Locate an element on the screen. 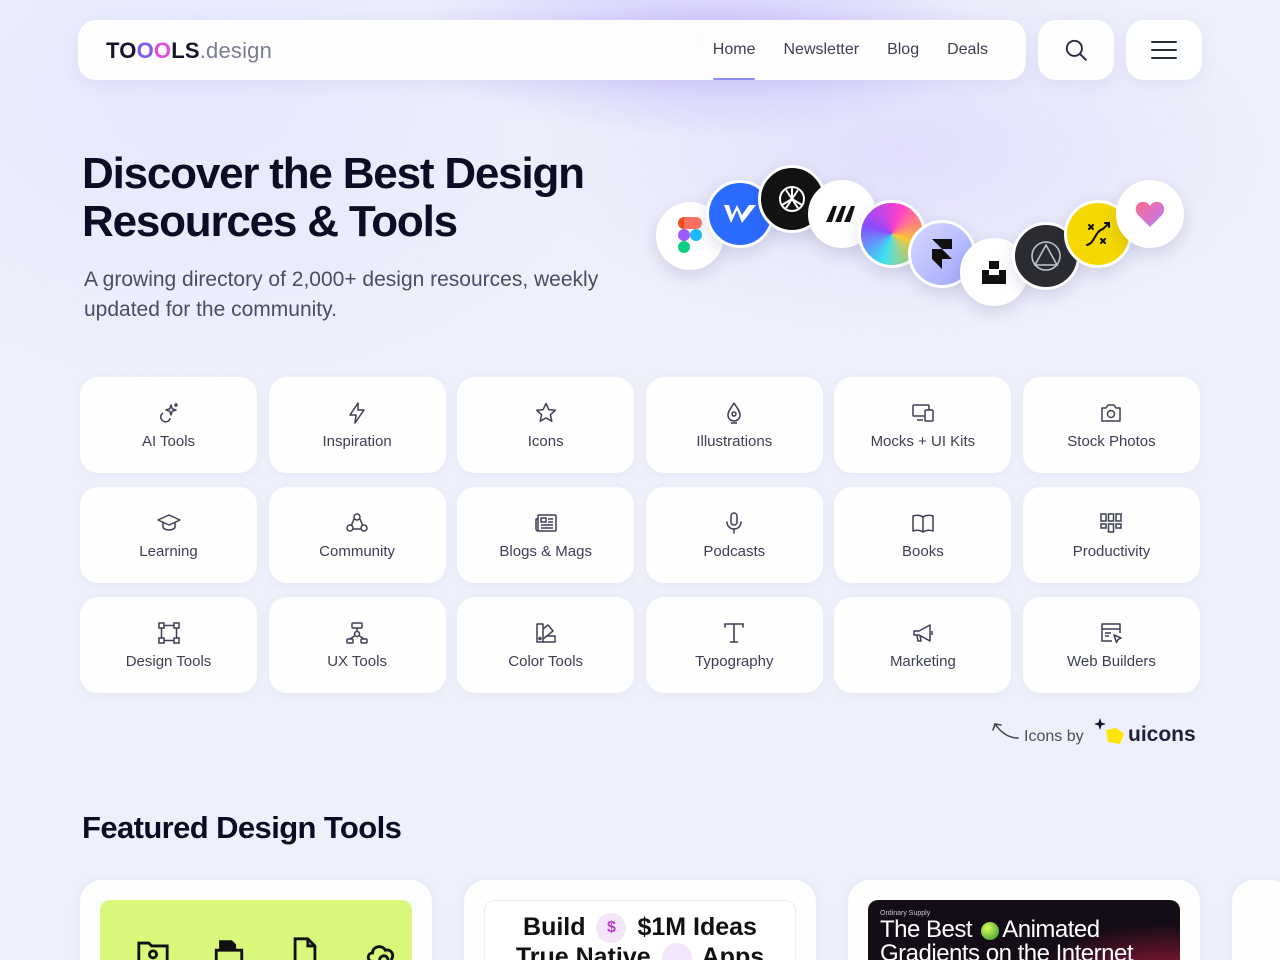  category-card-stock-photos: Stock Photos is located at coordinates (1111, 425).